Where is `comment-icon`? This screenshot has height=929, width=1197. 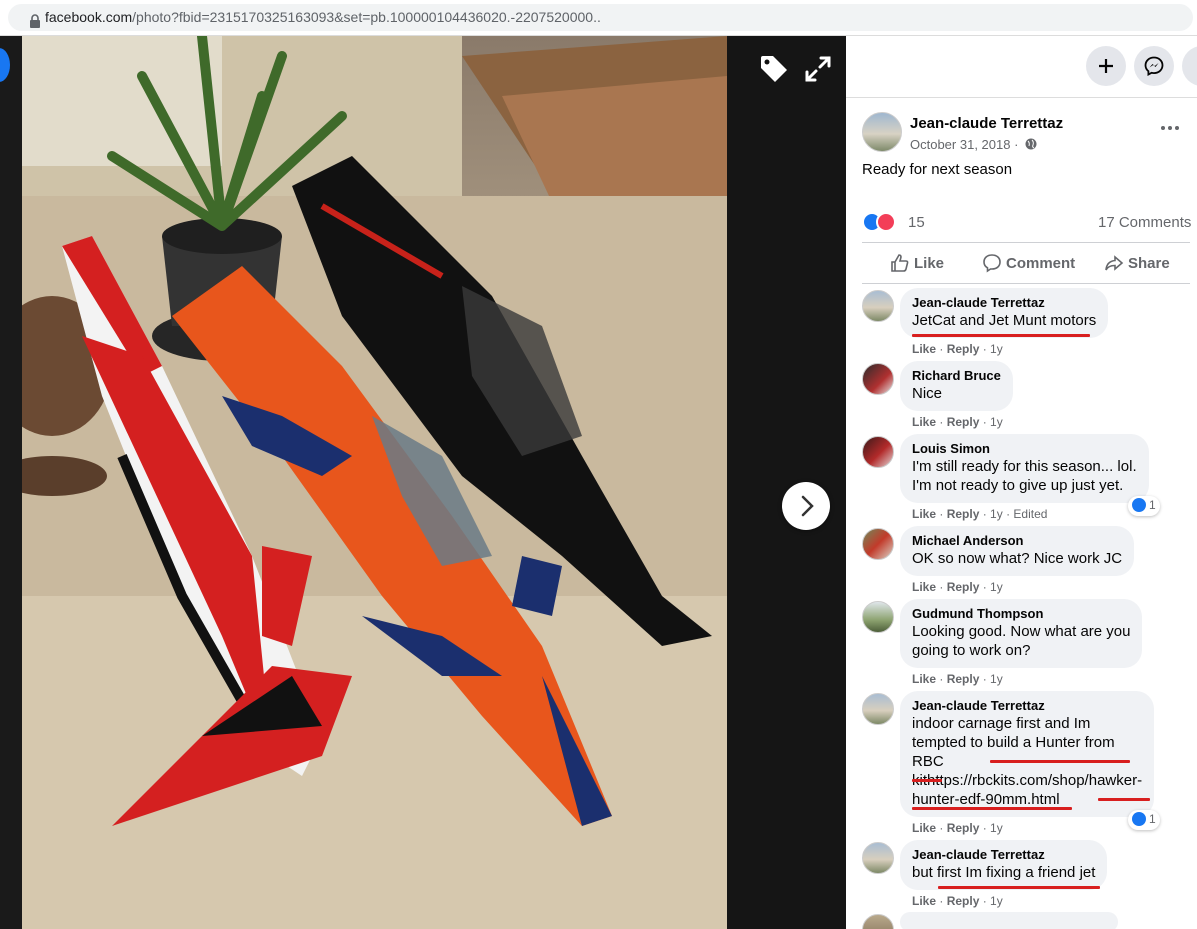 comment-icon is located at coordinates (992, 263).